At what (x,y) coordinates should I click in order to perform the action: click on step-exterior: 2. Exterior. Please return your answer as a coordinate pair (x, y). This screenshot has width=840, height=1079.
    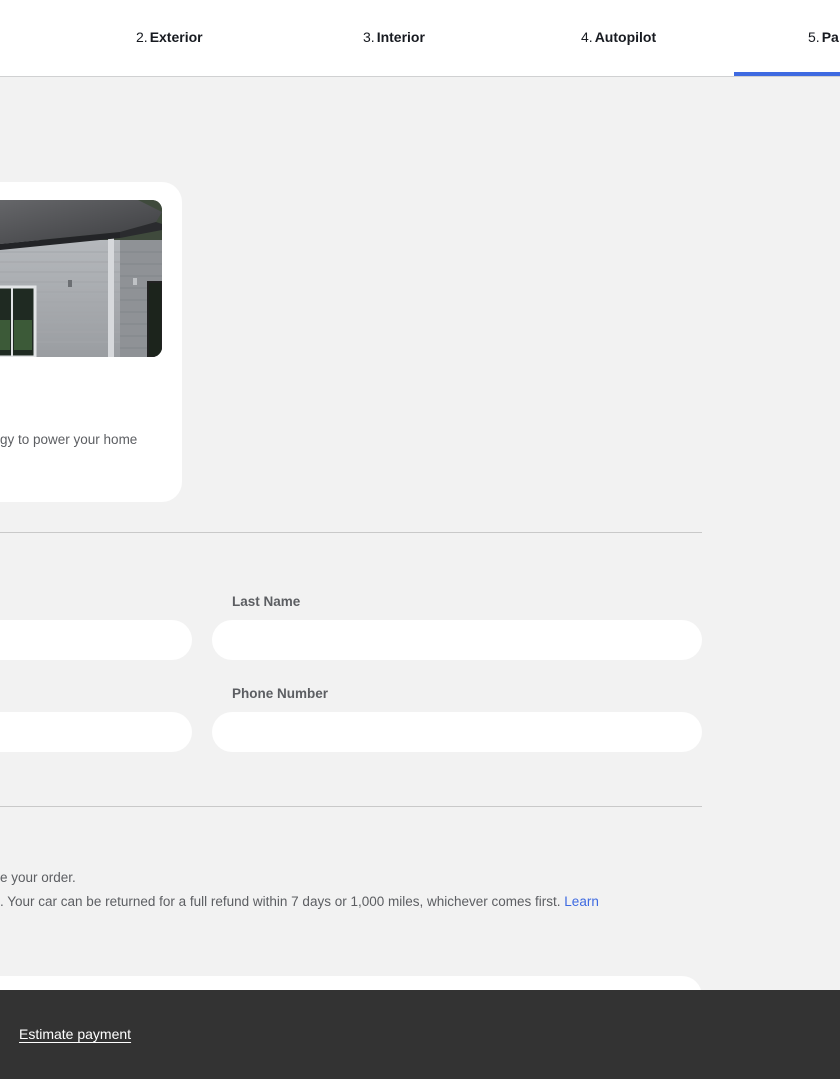
    Looking at the image, I should click on (169, 39).